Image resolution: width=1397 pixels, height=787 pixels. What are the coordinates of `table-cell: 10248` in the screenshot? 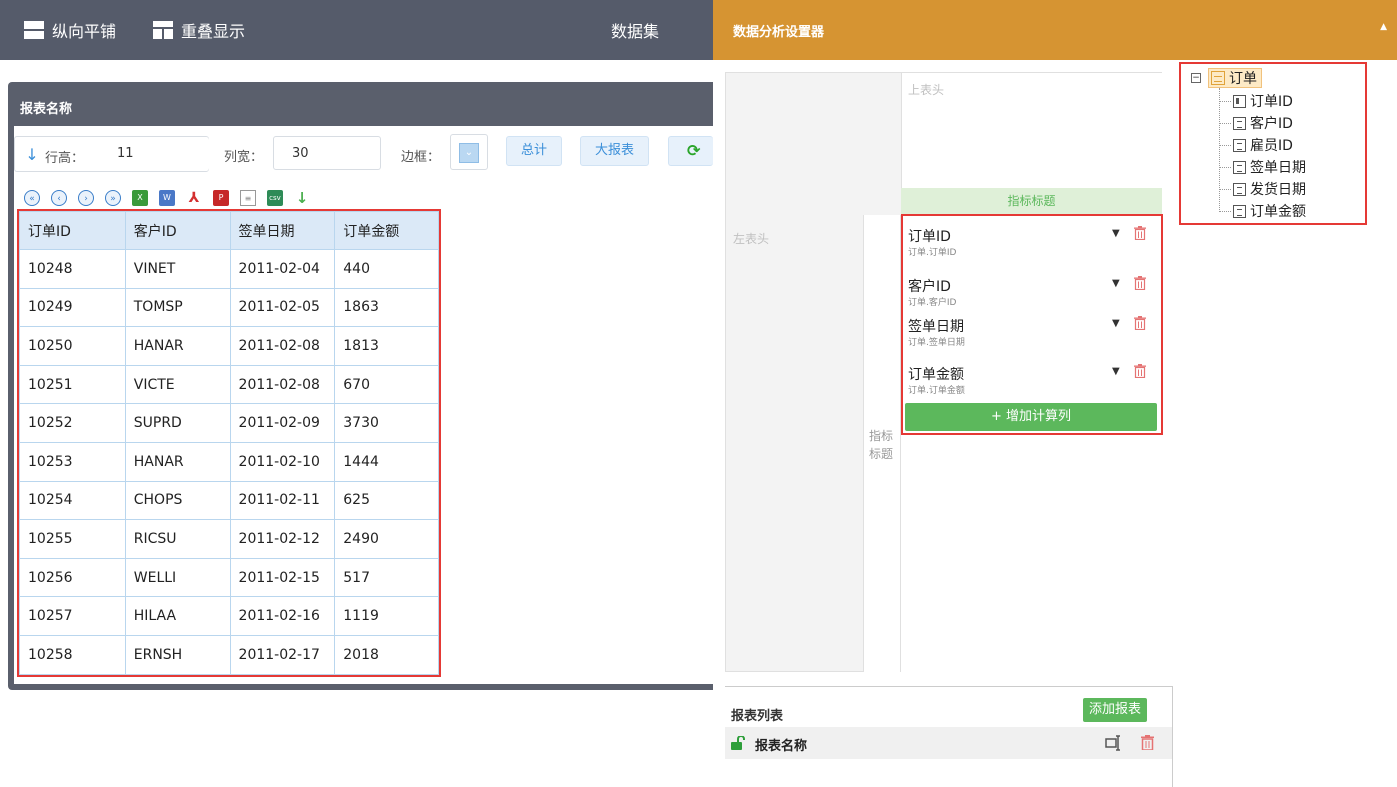 It's located at (72, 269).